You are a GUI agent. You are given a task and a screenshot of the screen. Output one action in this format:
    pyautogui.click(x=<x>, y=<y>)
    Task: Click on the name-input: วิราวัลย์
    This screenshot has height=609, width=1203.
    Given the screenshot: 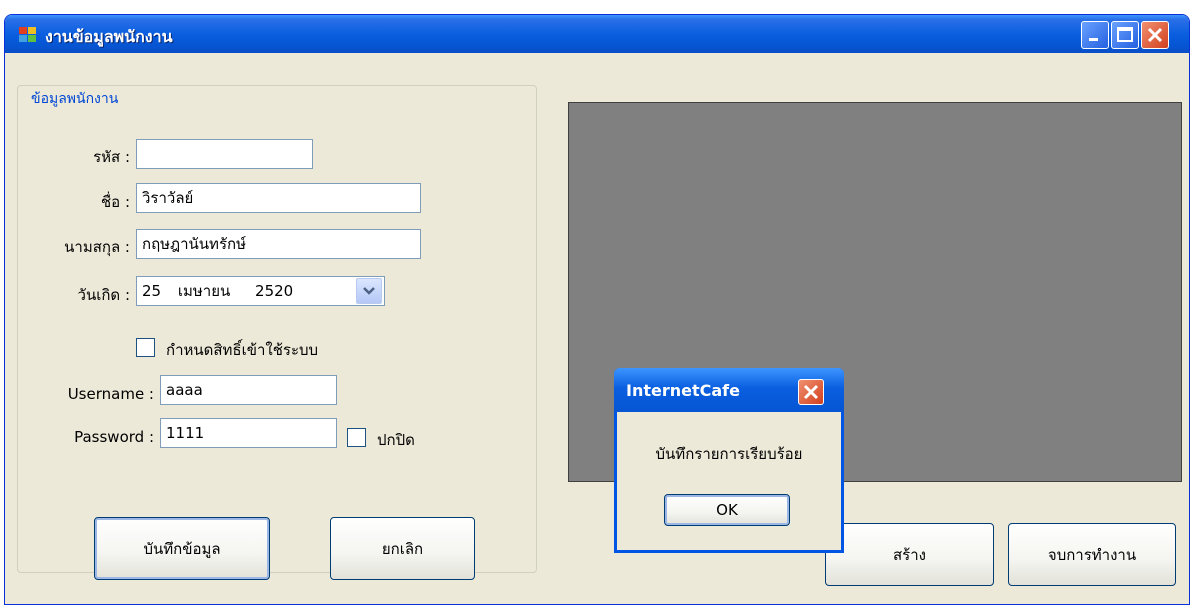 What is the action you would take?
    pyautogui.click(x=278, y=198)
    